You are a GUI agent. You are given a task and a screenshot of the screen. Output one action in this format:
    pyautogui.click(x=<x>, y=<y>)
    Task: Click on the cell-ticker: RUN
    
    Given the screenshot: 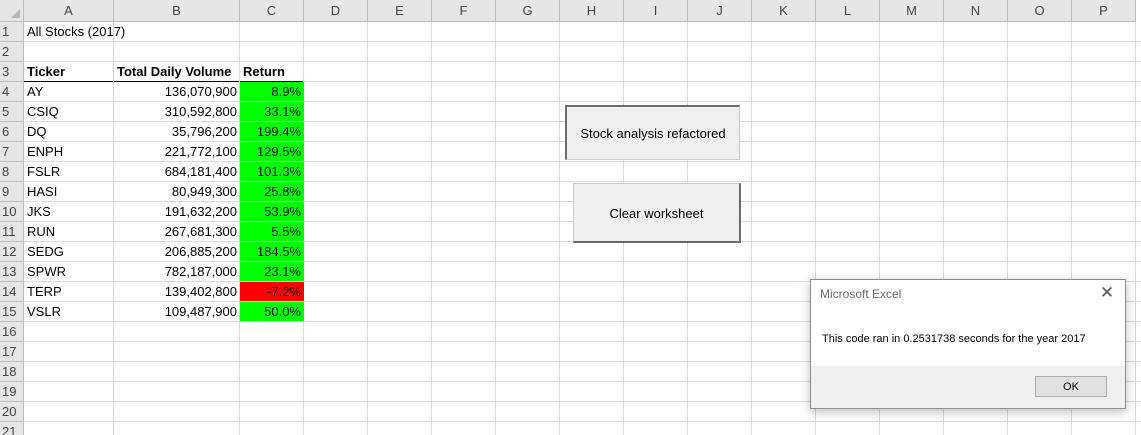 What is the action you would take?
    pyautogui.click(x=69, y=232)
    